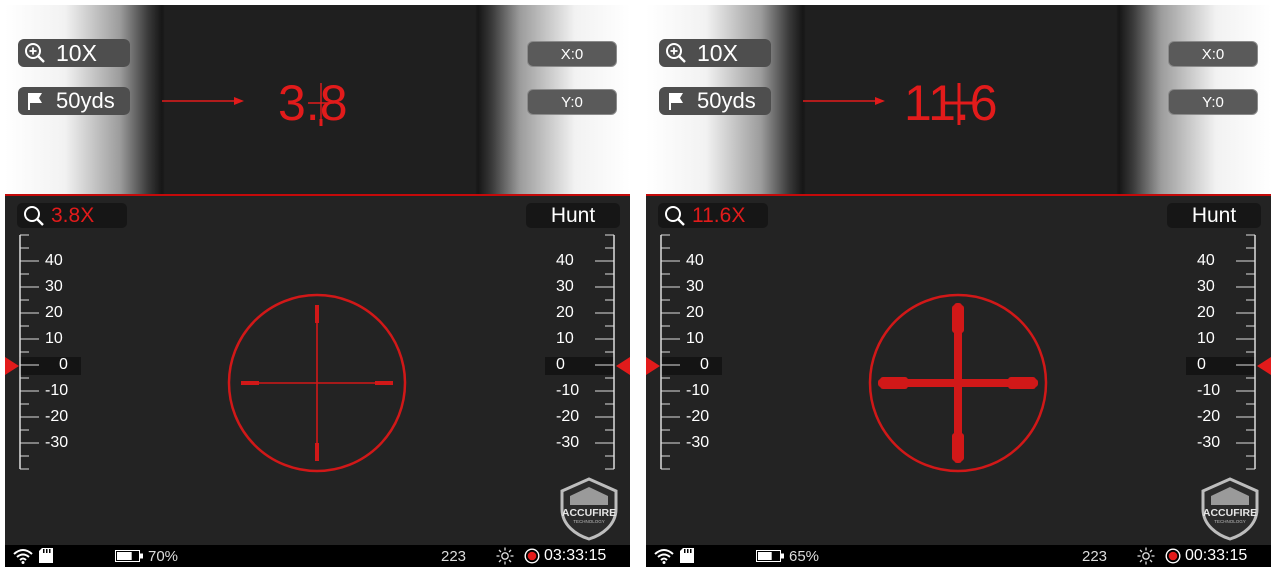  What do you see at coordinates (1095, 556) in the screenshot?
I see `shot-count: 223` at bounding box center [1095, 556].